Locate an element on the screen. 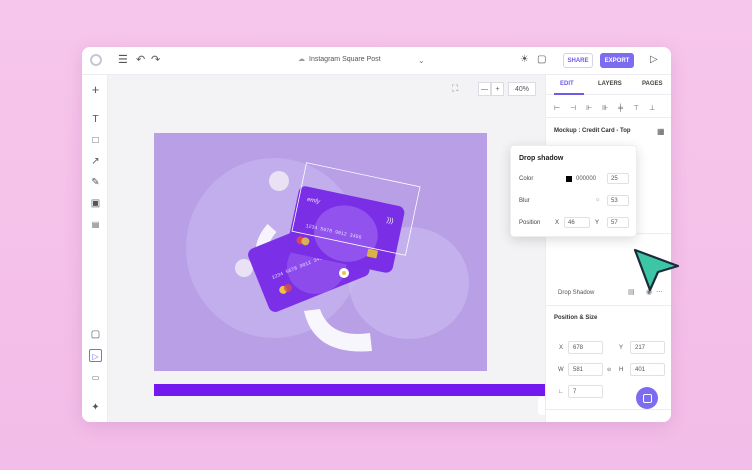 The width and height of the screenshot is (752, 470). cloud-icon: ☁ is located at coordinates (301, 59).